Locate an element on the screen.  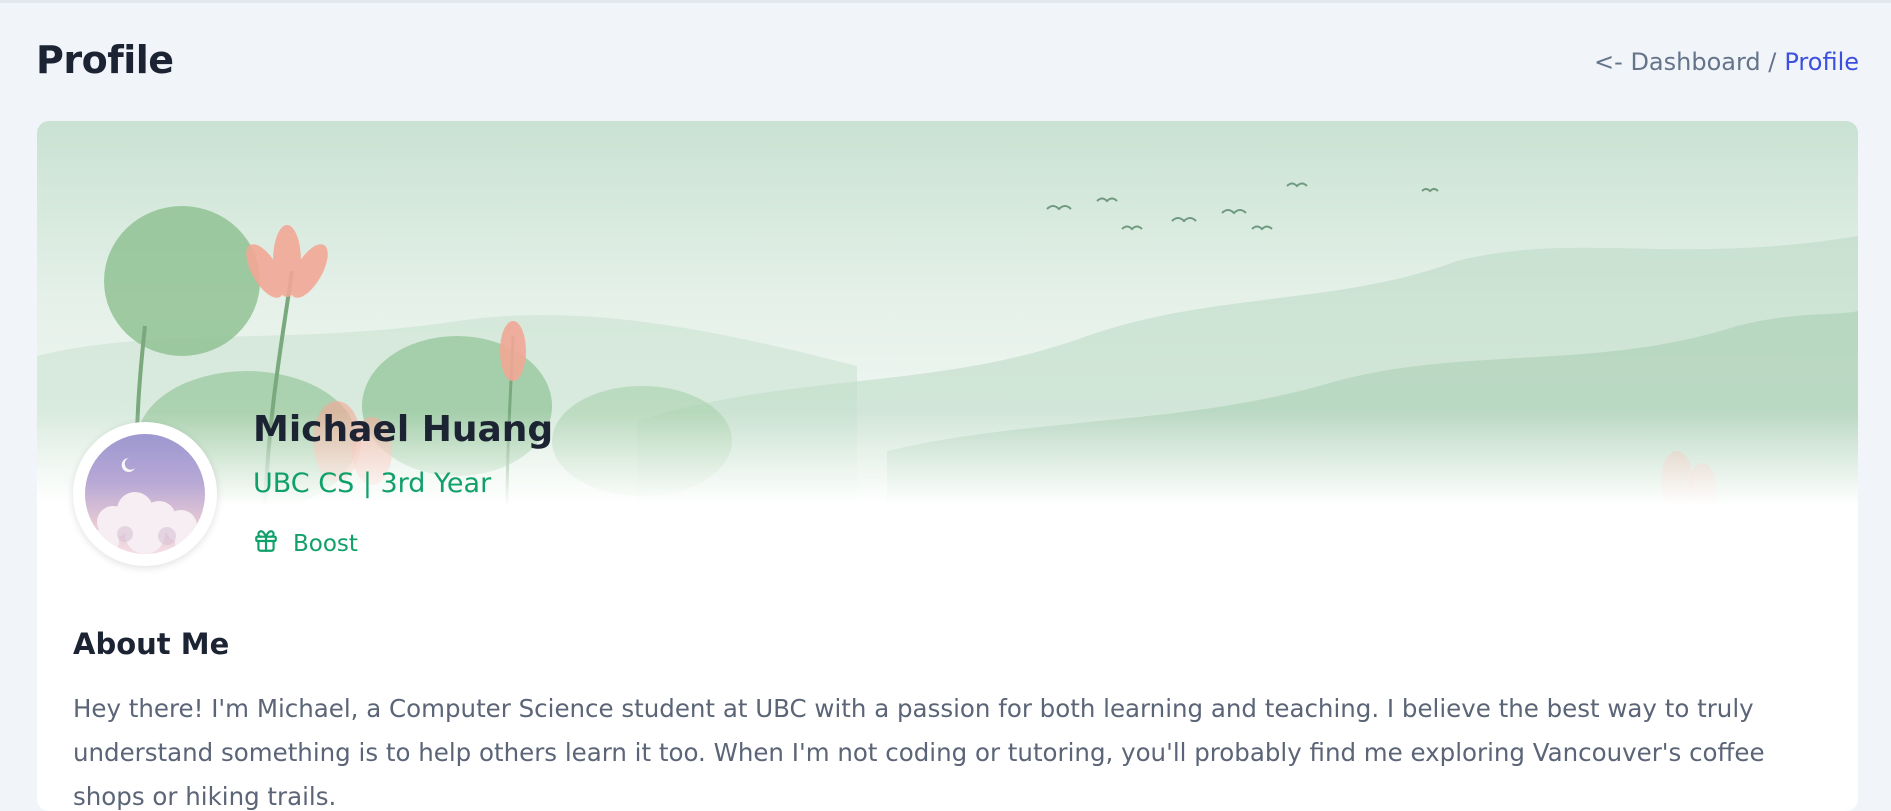
user-name: Michael Huang is located at coordinates (403, 429).